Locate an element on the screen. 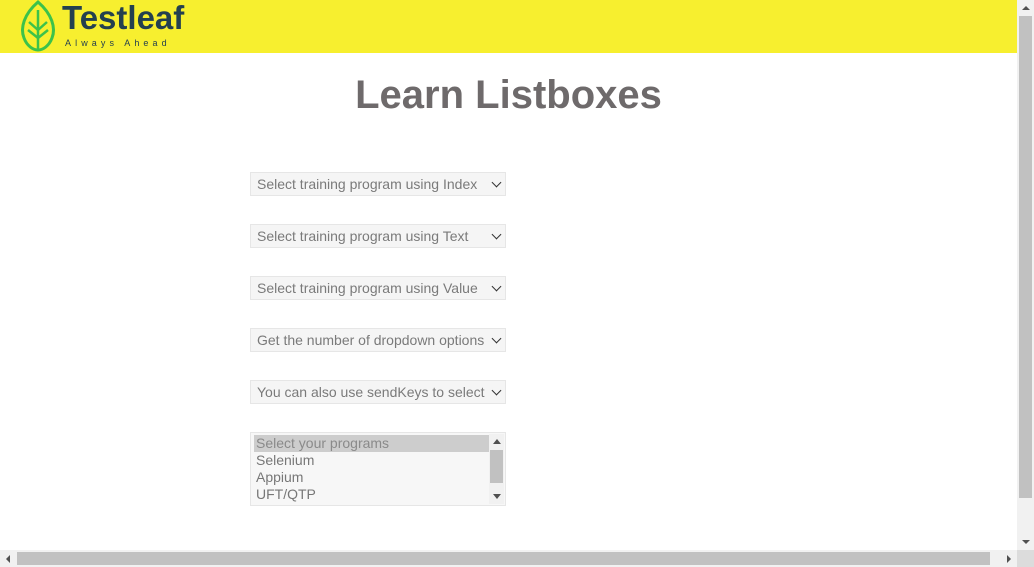 The height and width of the screenshot is (567, 1034). listbox-option: UFT/QTP is located at coordinates (371, 494).